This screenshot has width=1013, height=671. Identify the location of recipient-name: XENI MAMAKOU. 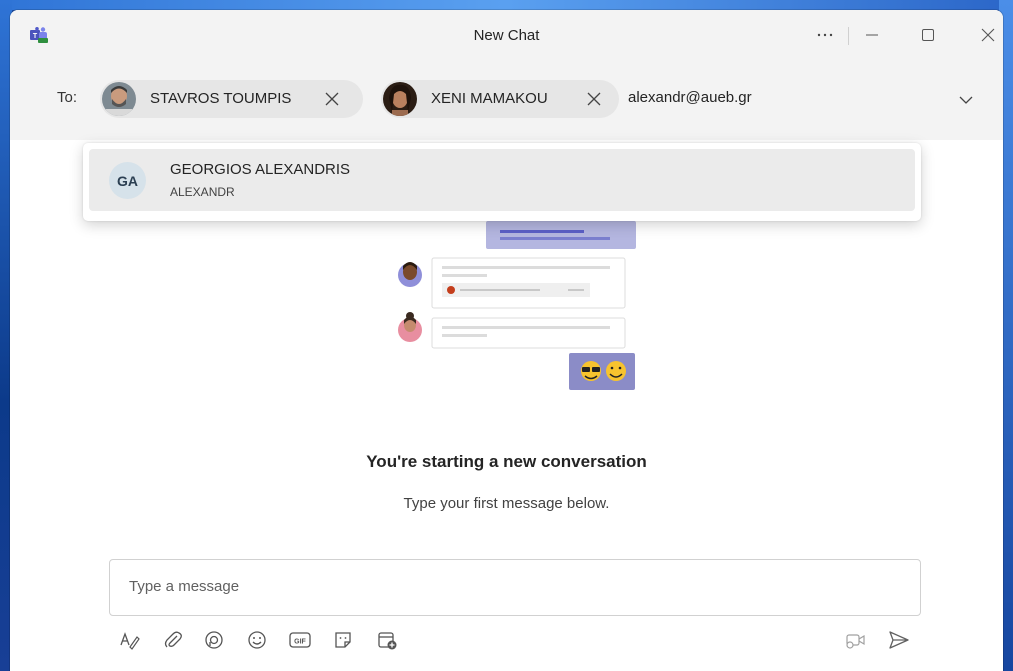
(489, 98).